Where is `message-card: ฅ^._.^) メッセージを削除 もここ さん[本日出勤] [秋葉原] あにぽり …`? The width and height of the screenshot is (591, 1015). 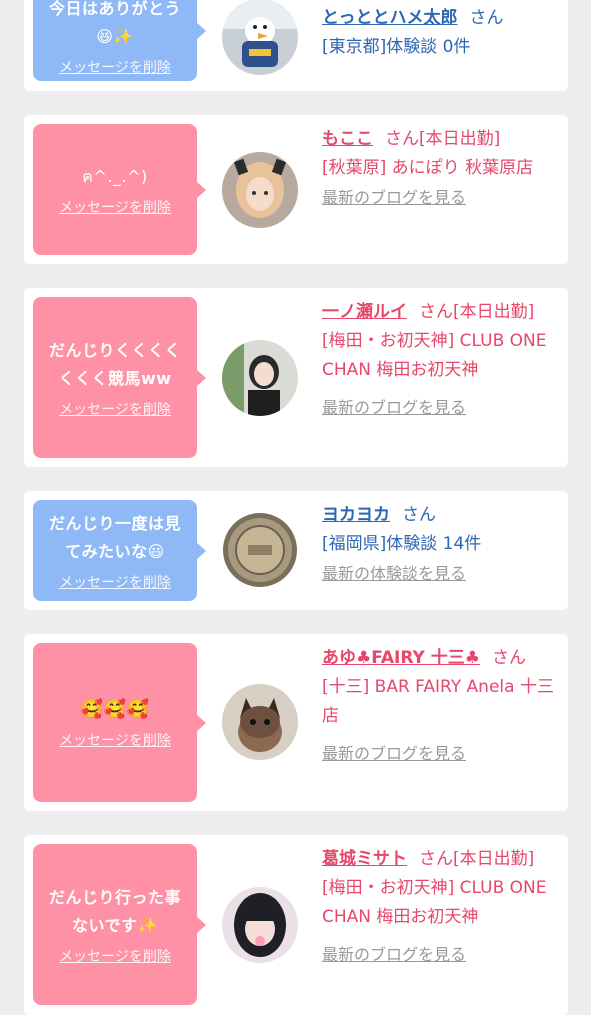 message-card: ฅ^._.^) メッセージを削除 もここ さん[本日出勤] [秋葉原] あにぽり … is located at coordinates (296, 189).